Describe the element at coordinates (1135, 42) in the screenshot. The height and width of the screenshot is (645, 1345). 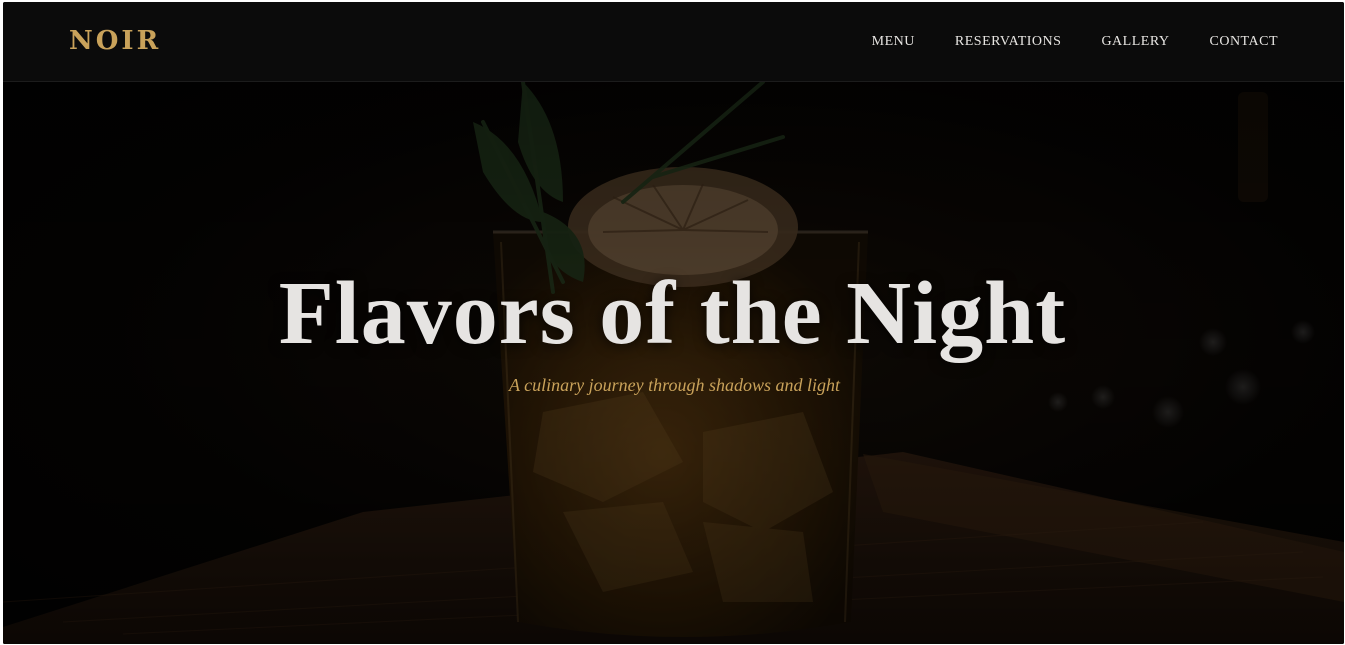
I see `nav-item-gallery: GALLERY` at that location.